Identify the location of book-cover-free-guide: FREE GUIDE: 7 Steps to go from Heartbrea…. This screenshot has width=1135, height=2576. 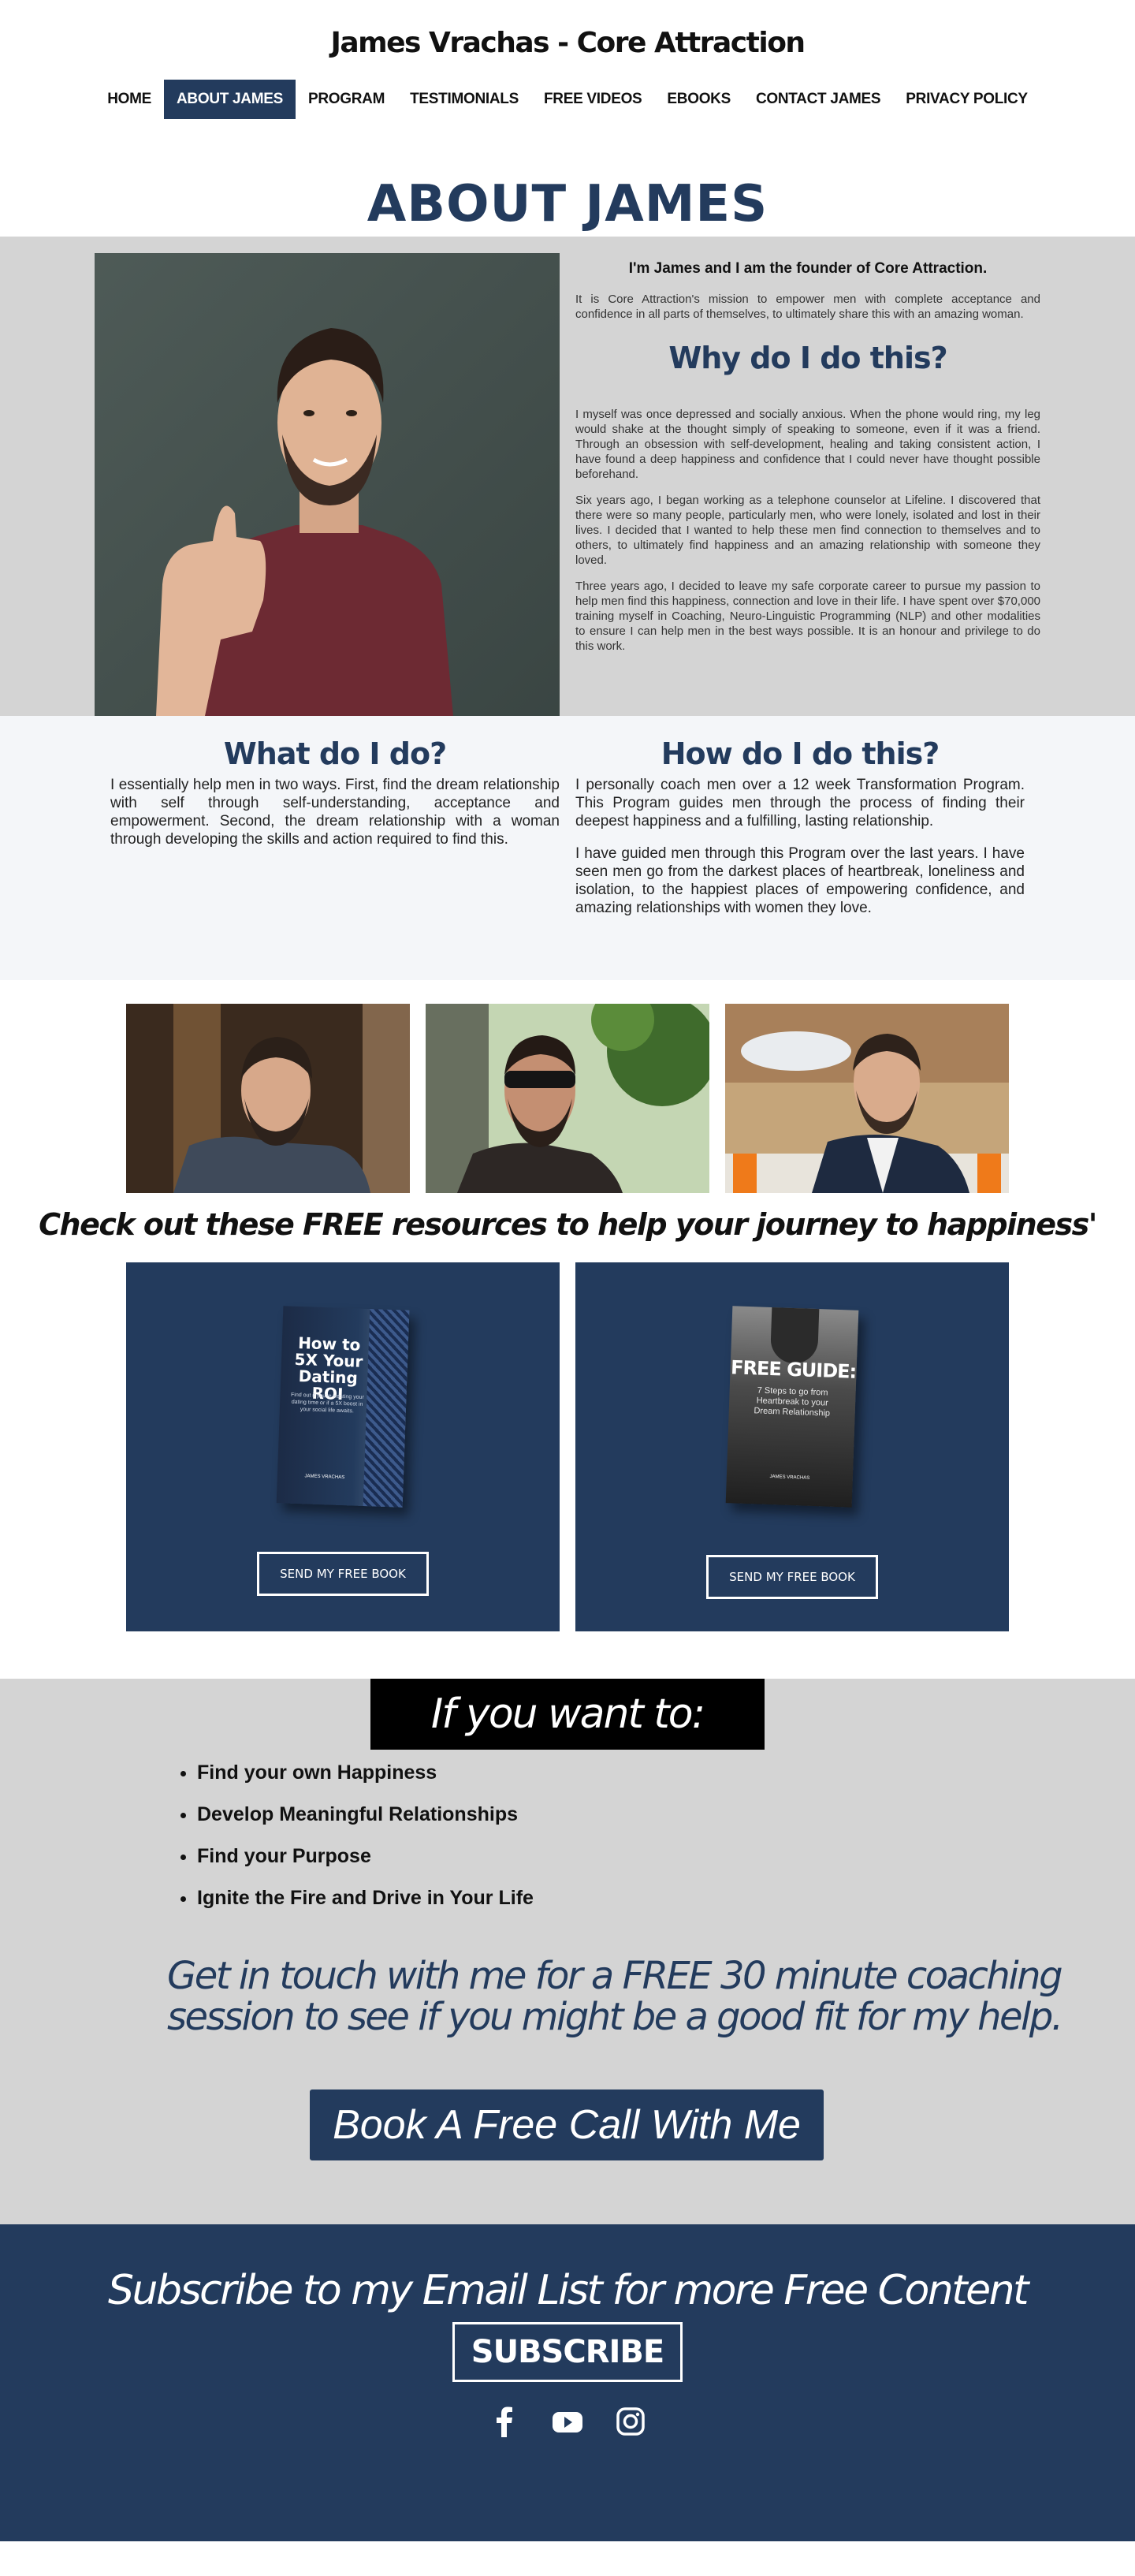
(792, 1407).